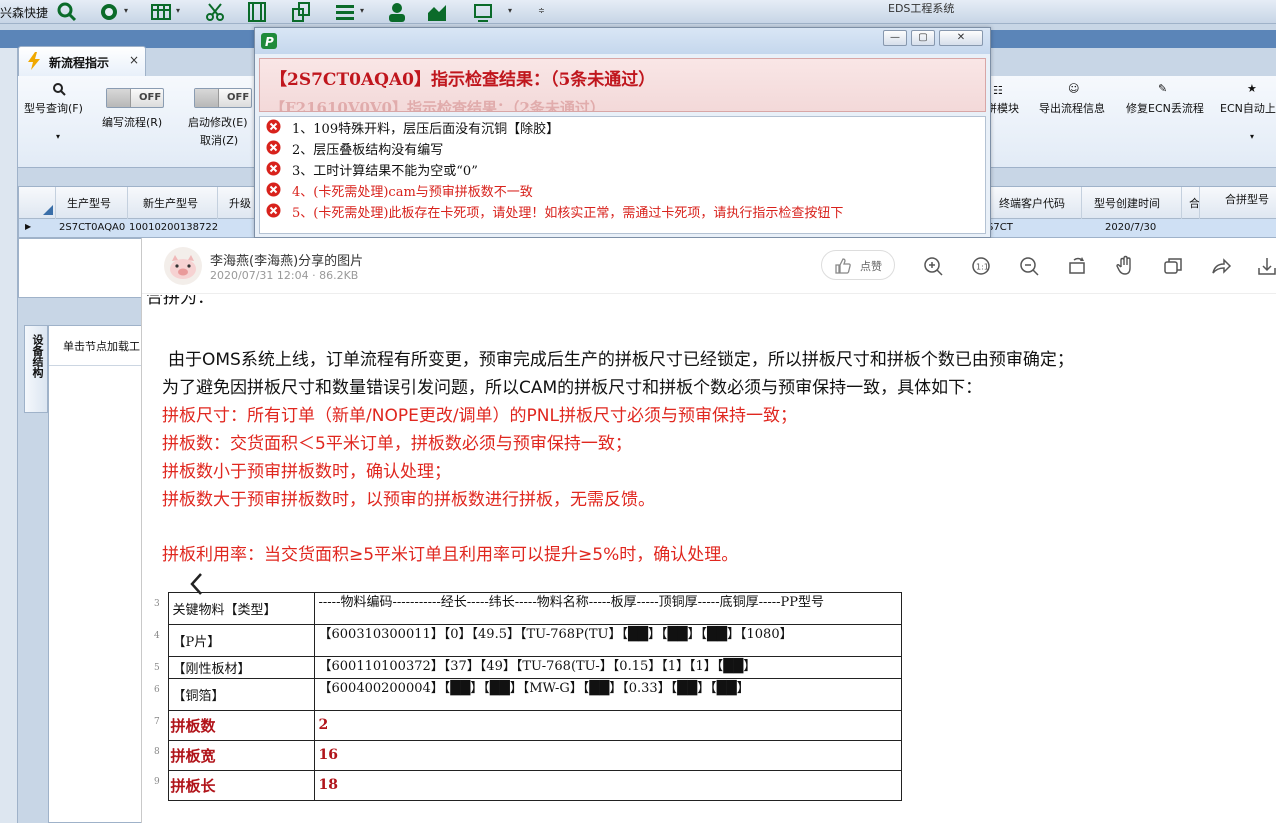  Describe the element at coordinates (219, 140) in the screenshot. I see `cancel-label: 取消(Z)` at that location.